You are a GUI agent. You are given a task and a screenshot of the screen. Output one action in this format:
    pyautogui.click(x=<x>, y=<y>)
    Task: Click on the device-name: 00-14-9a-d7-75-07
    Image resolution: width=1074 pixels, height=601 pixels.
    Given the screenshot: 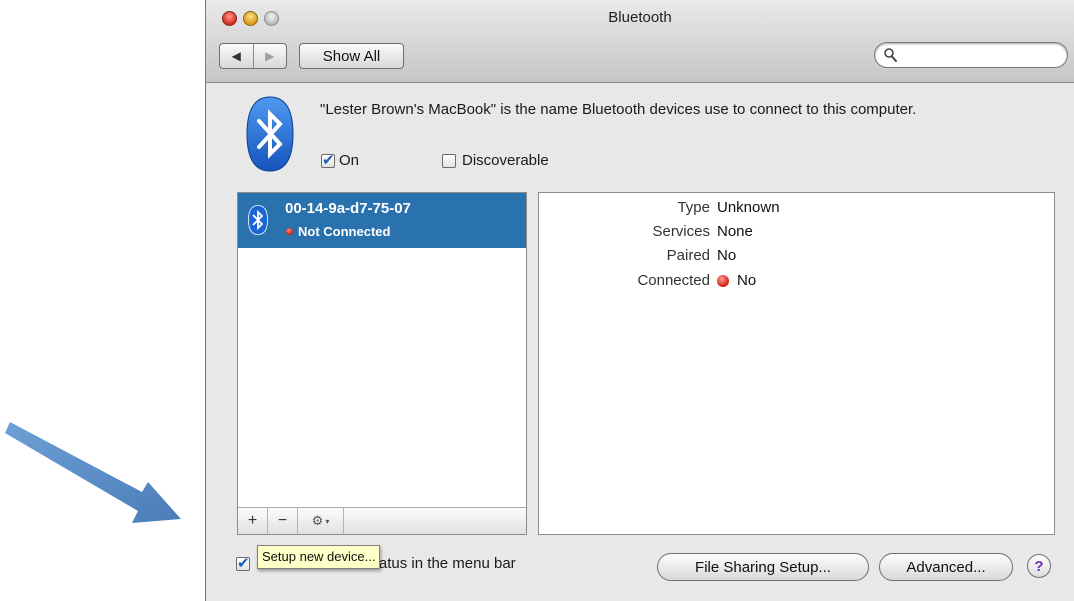 What is the action you would take?
    pyautogui.click(x=348, y=208)
    